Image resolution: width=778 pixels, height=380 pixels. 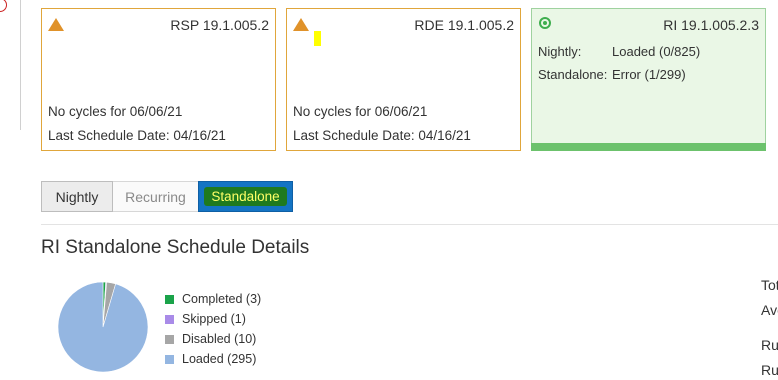 What do you see at coordinates (573, 74) in the screenshot?
I see `standalone-label: Standalone:` at bounding box center [573, 74].